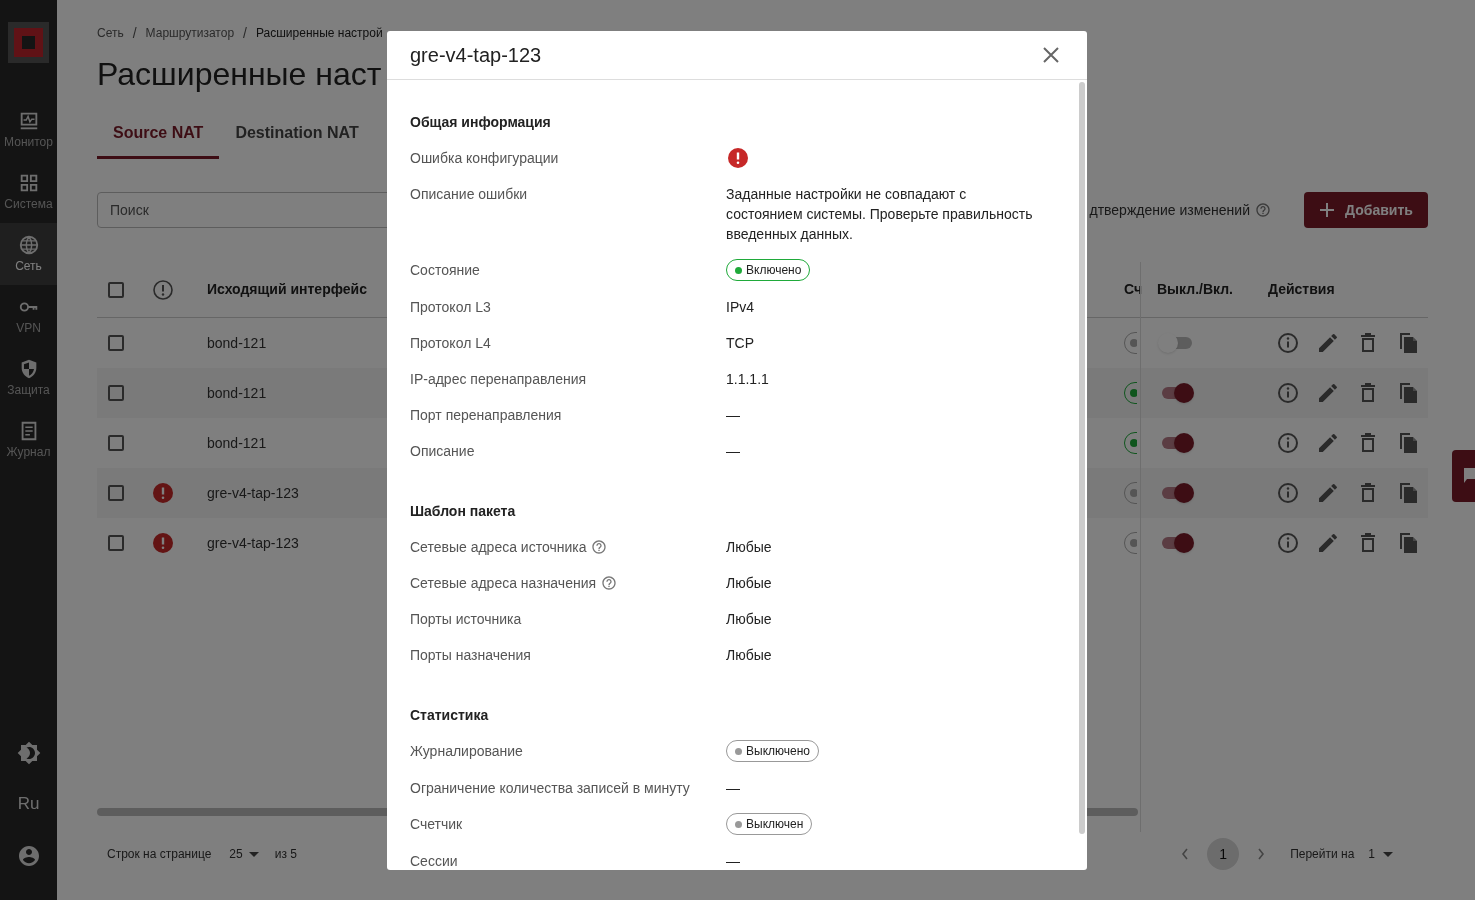  I want to click on field-label: Сетевые адреса назначения, so click(503, 583).